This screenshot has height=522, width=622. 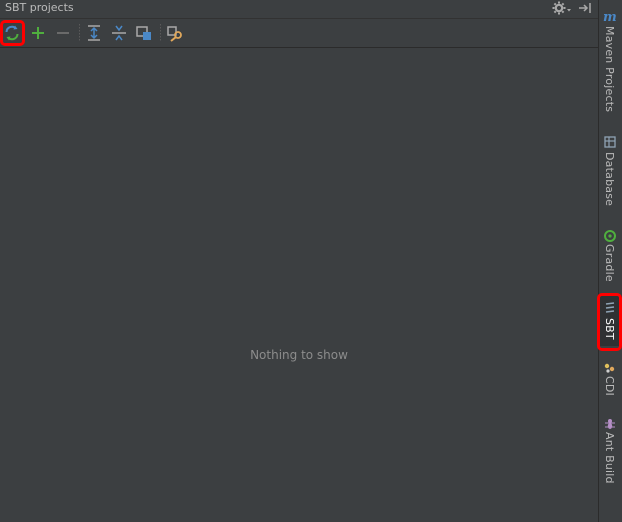 I want to click on minus-icon, so click(x=63, y=33).